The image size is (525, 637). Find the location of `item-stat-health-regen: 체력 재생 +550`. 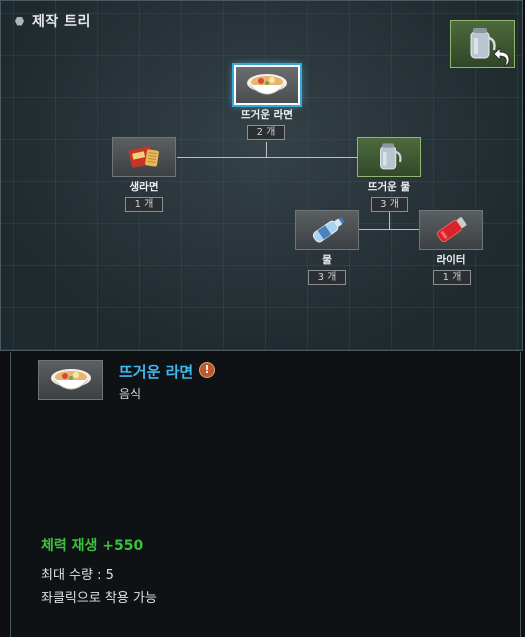

item-stat-health-regen: 체력 재생 +550 is located at coordinates (92, 546).